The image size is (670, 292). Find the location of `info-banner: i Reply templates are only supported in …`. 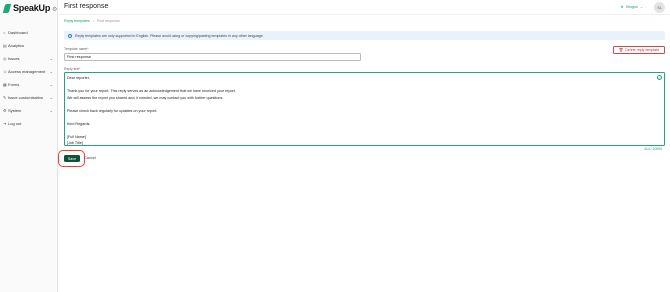

info-banner: i Reply templates are only supported in … is located at coordinates (364, 35).